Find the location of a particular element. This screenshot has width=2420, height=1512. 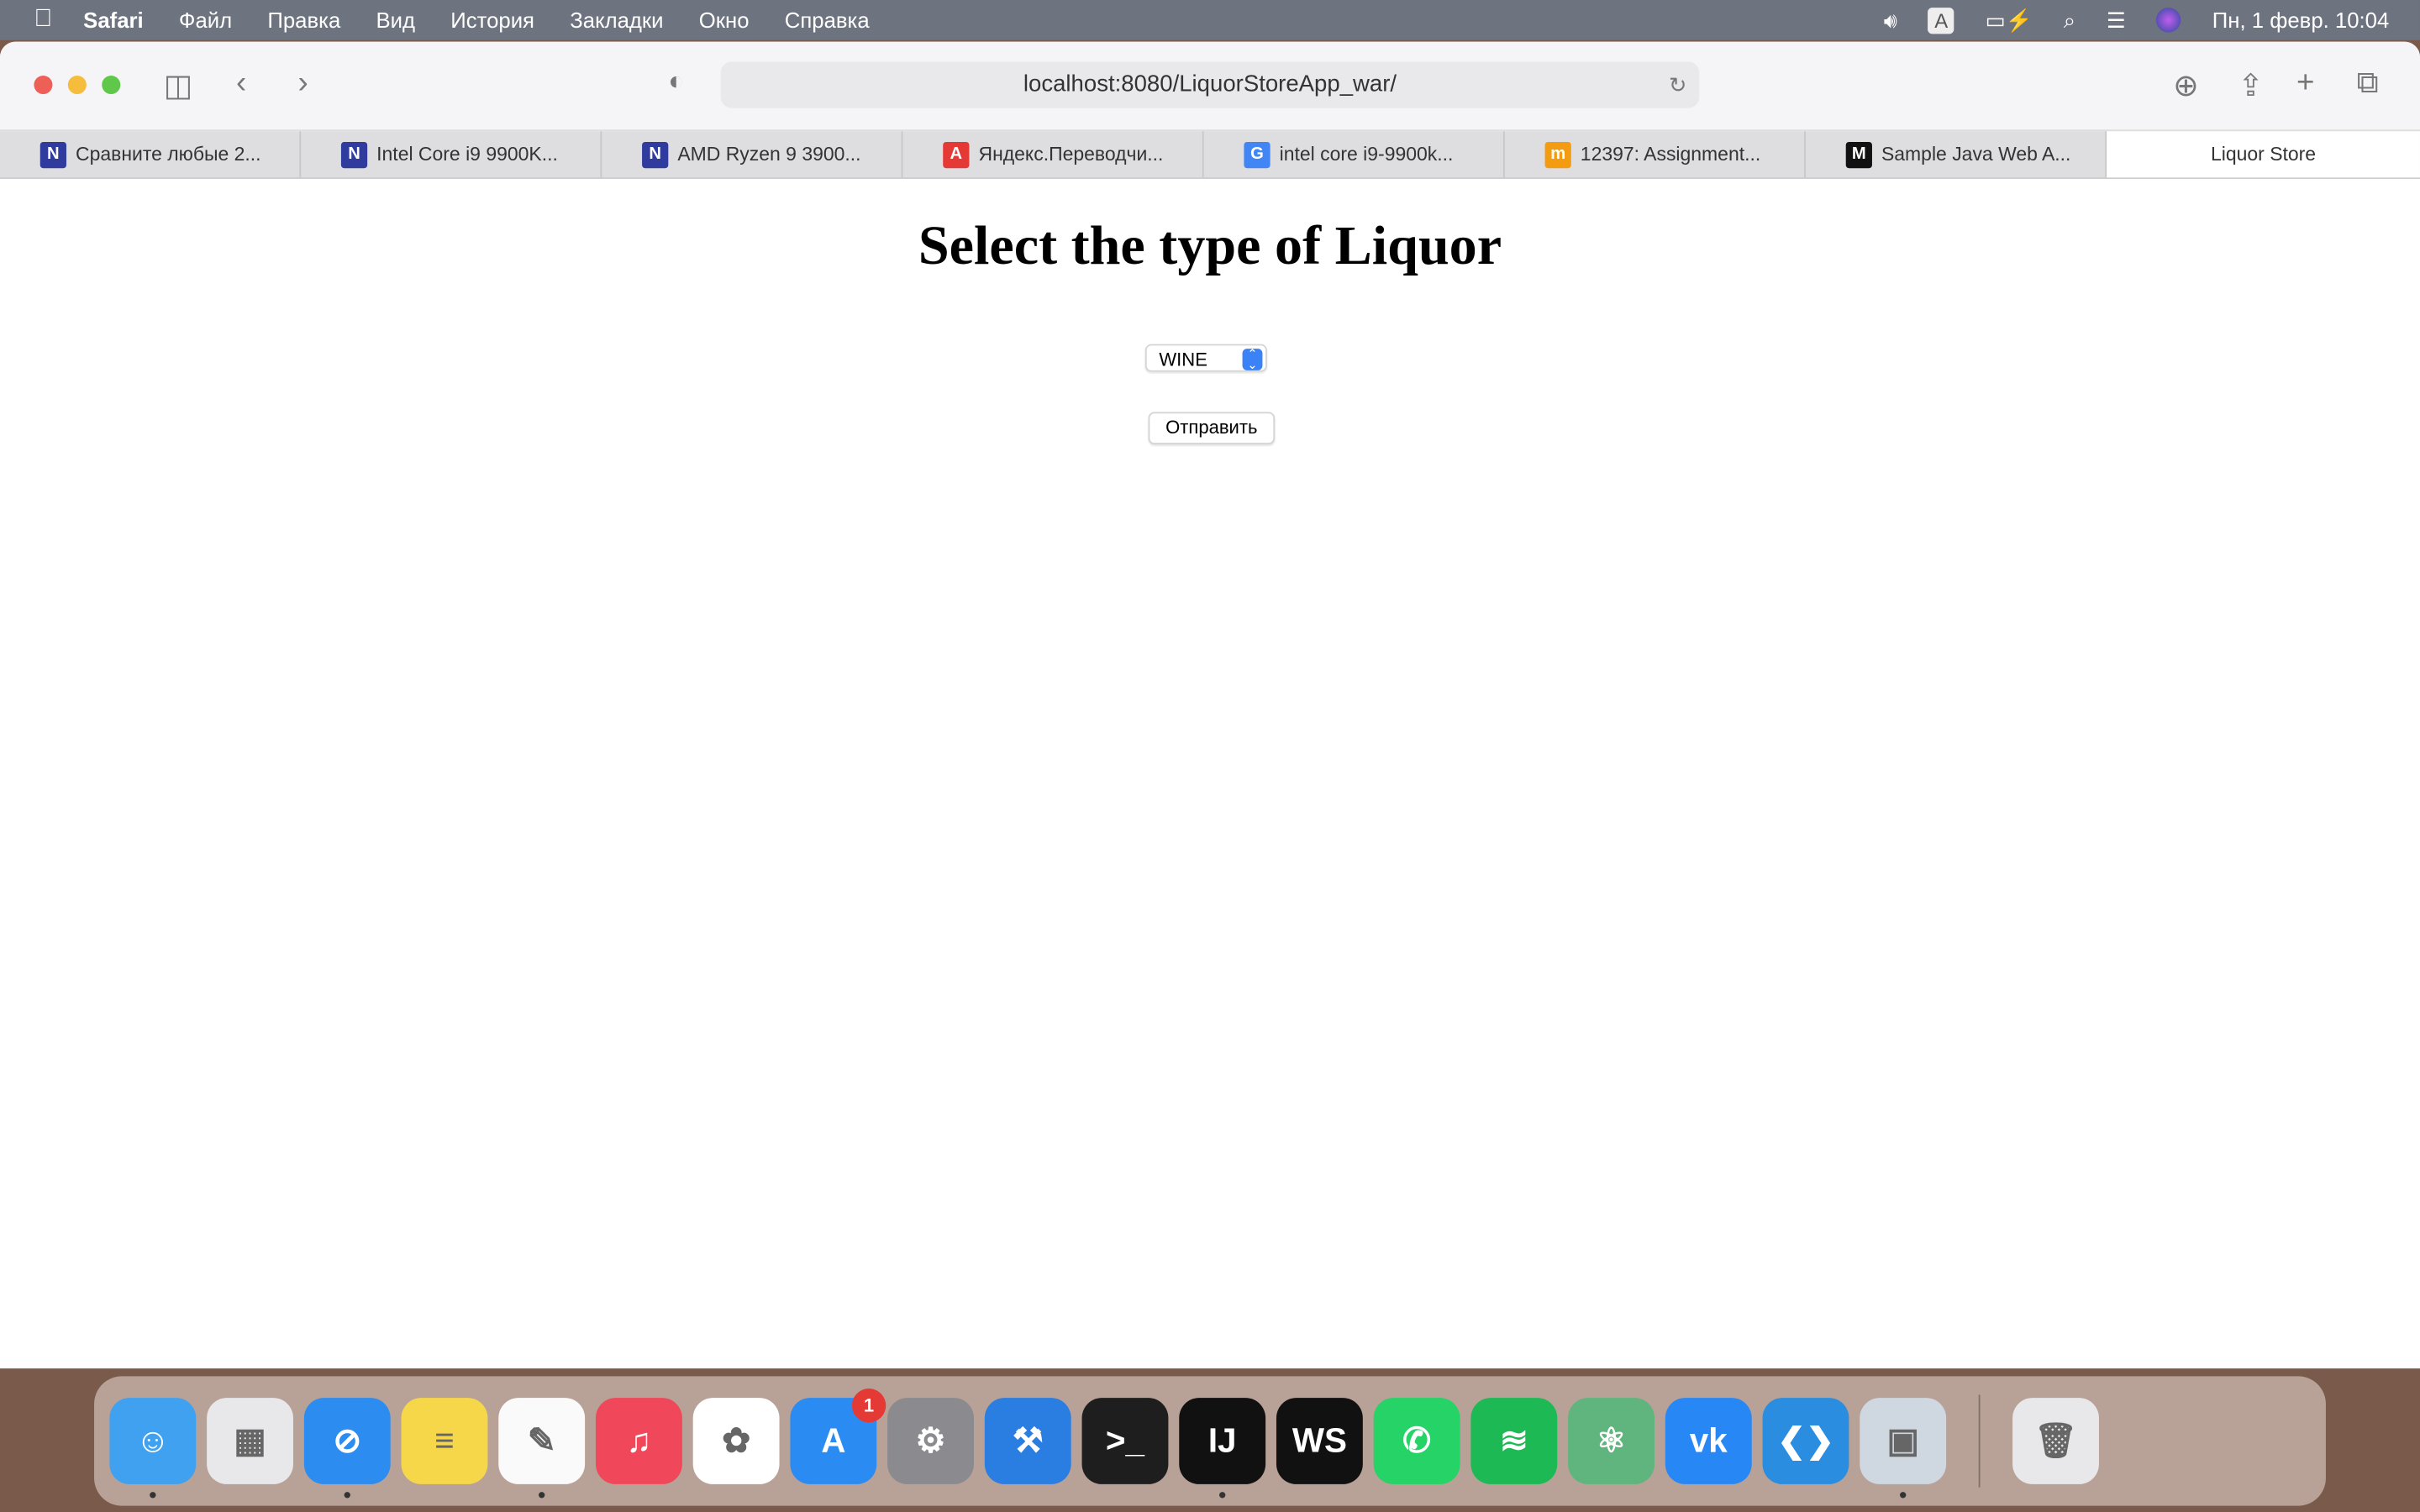

app-glyph: ▣ is located at coordinates (1903, 1440).